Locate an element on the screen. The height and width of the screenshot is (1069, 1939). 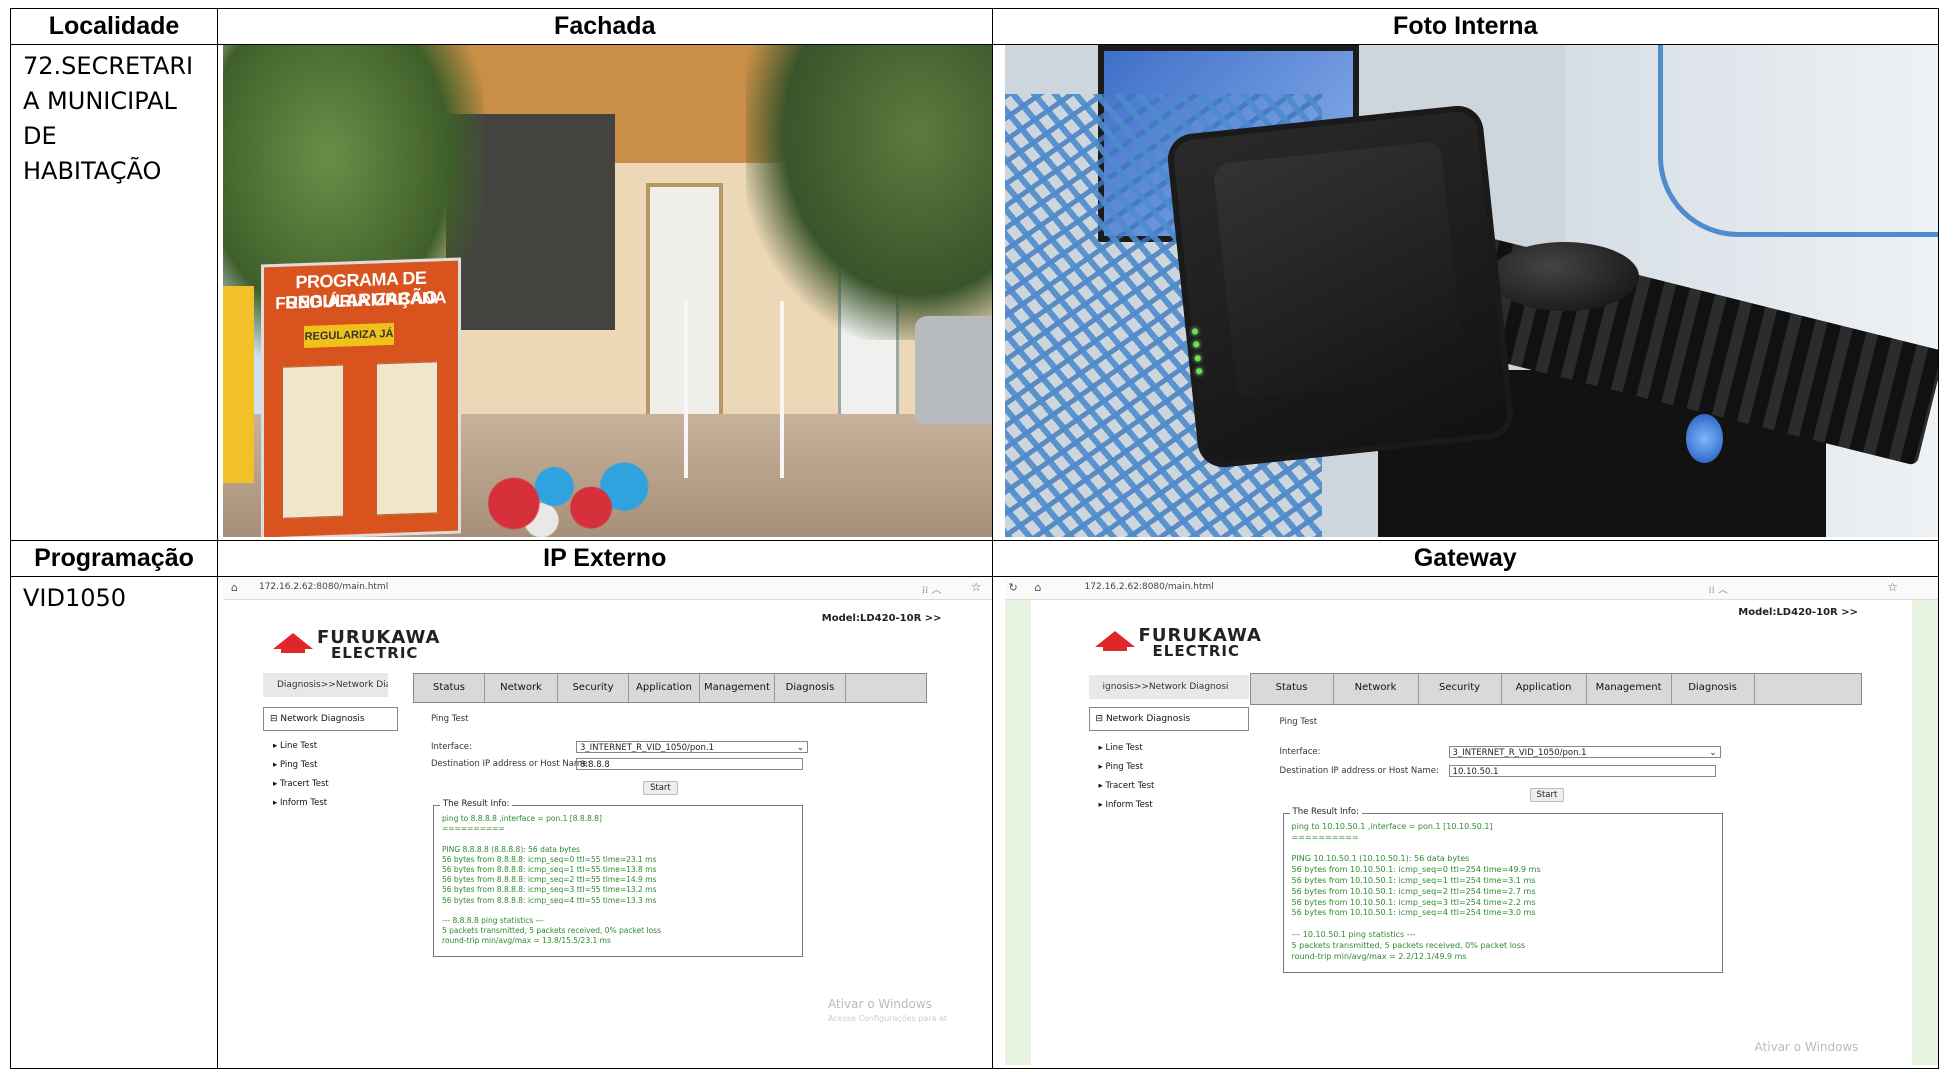
browser-toolbar: ⌂ 172.16.2.62:8080/main.html ⁞⁞ ︿ ☆ is located at coordinates (607, 588).